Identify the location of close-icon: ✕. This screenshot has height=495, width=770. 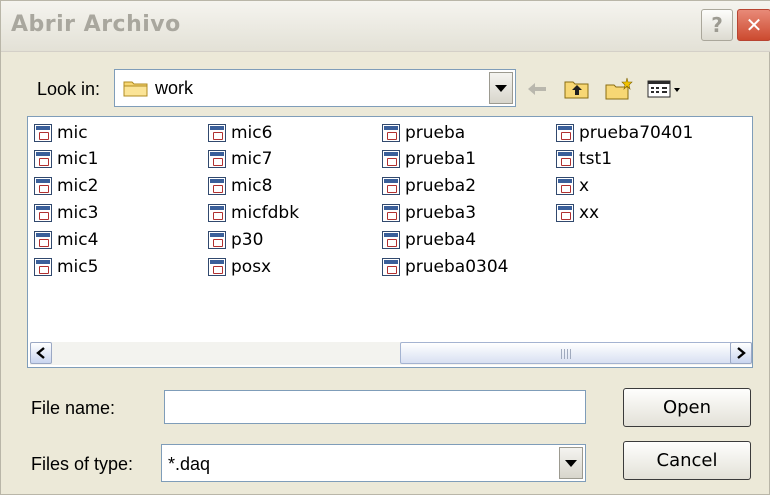
(754, 25).